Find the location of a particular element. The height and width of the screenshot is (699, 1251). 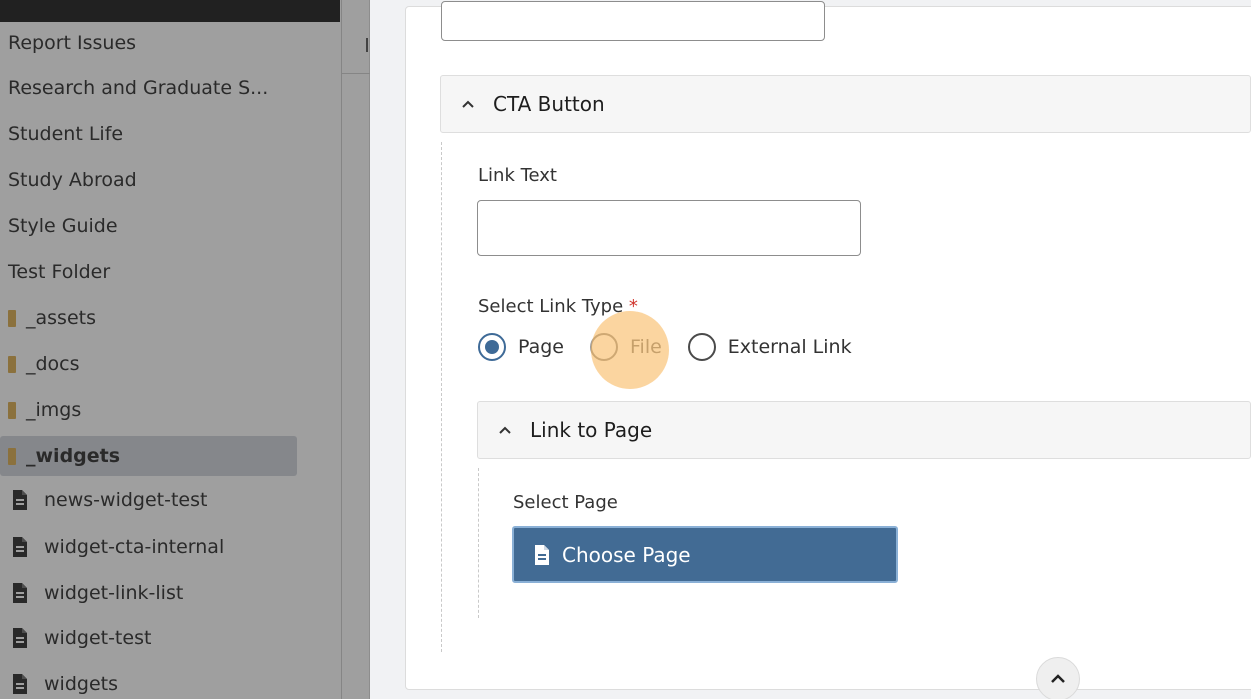

link-to-page-accordion-header: Link to Page is located at coordinates (864, 430).